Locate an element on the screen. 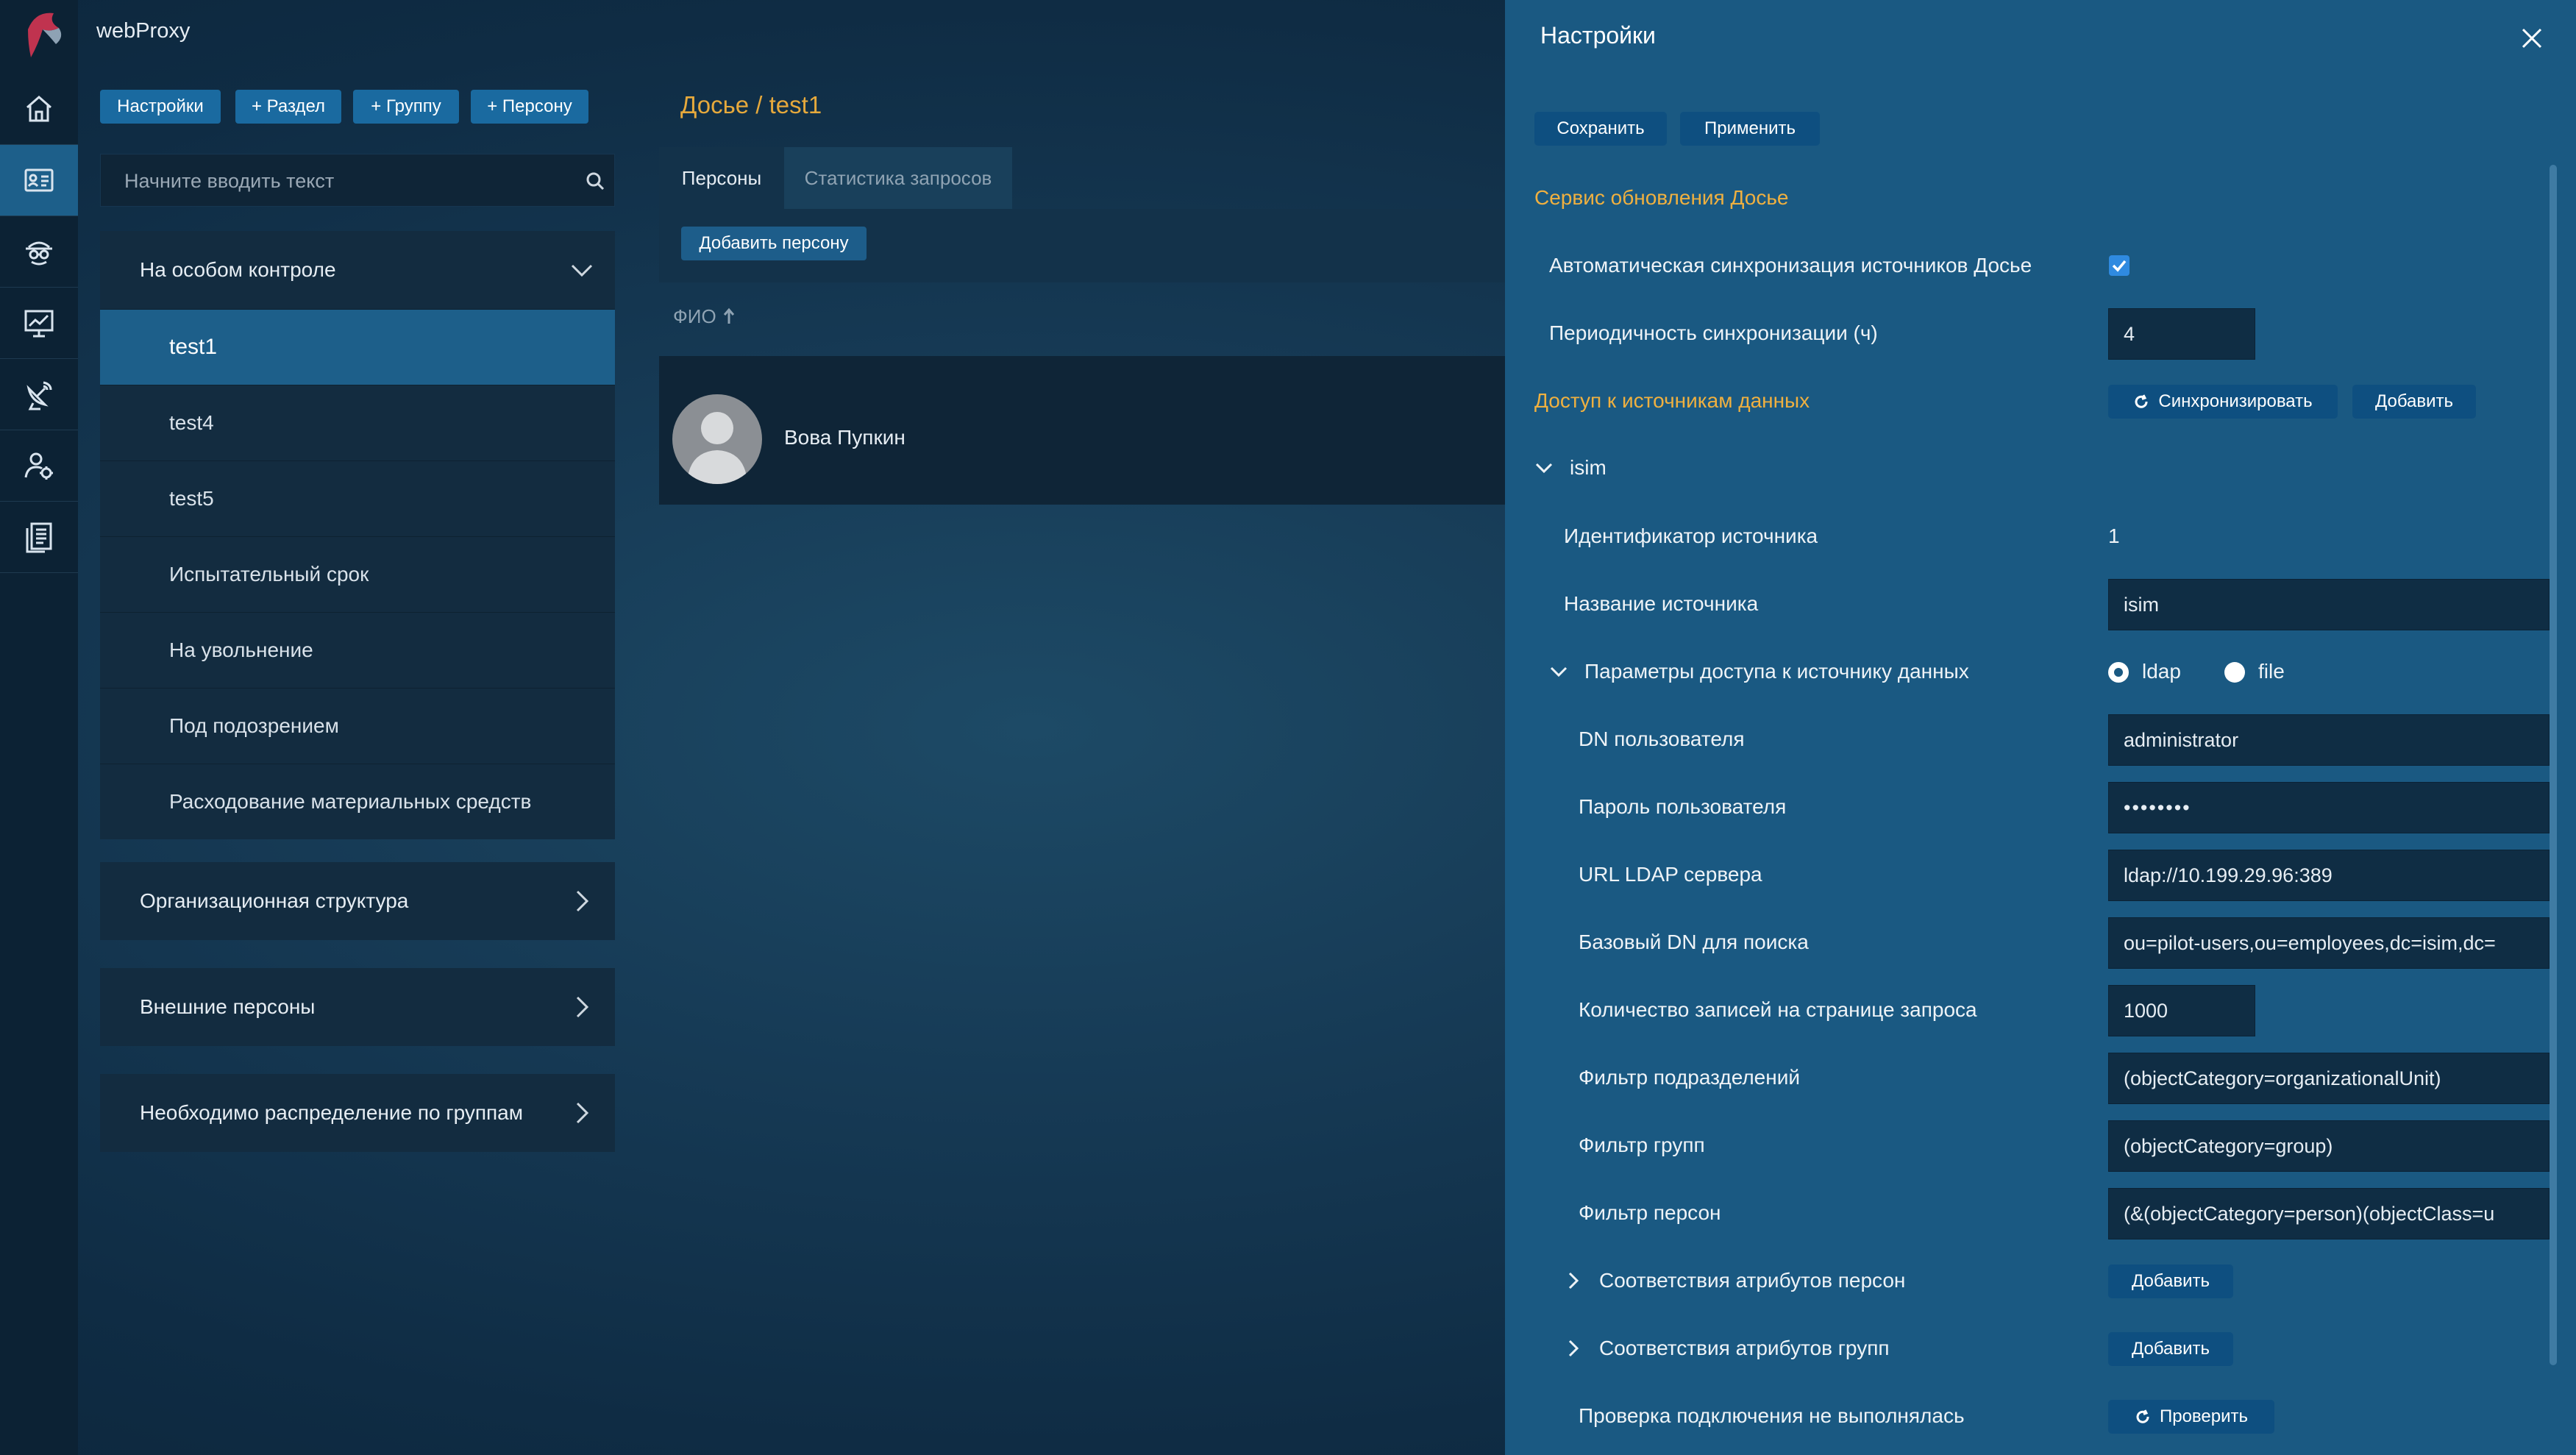 The height and width of the screenshot is (1455, 2576). sync-period-field: 4 is located at coordinates (2181, 334).